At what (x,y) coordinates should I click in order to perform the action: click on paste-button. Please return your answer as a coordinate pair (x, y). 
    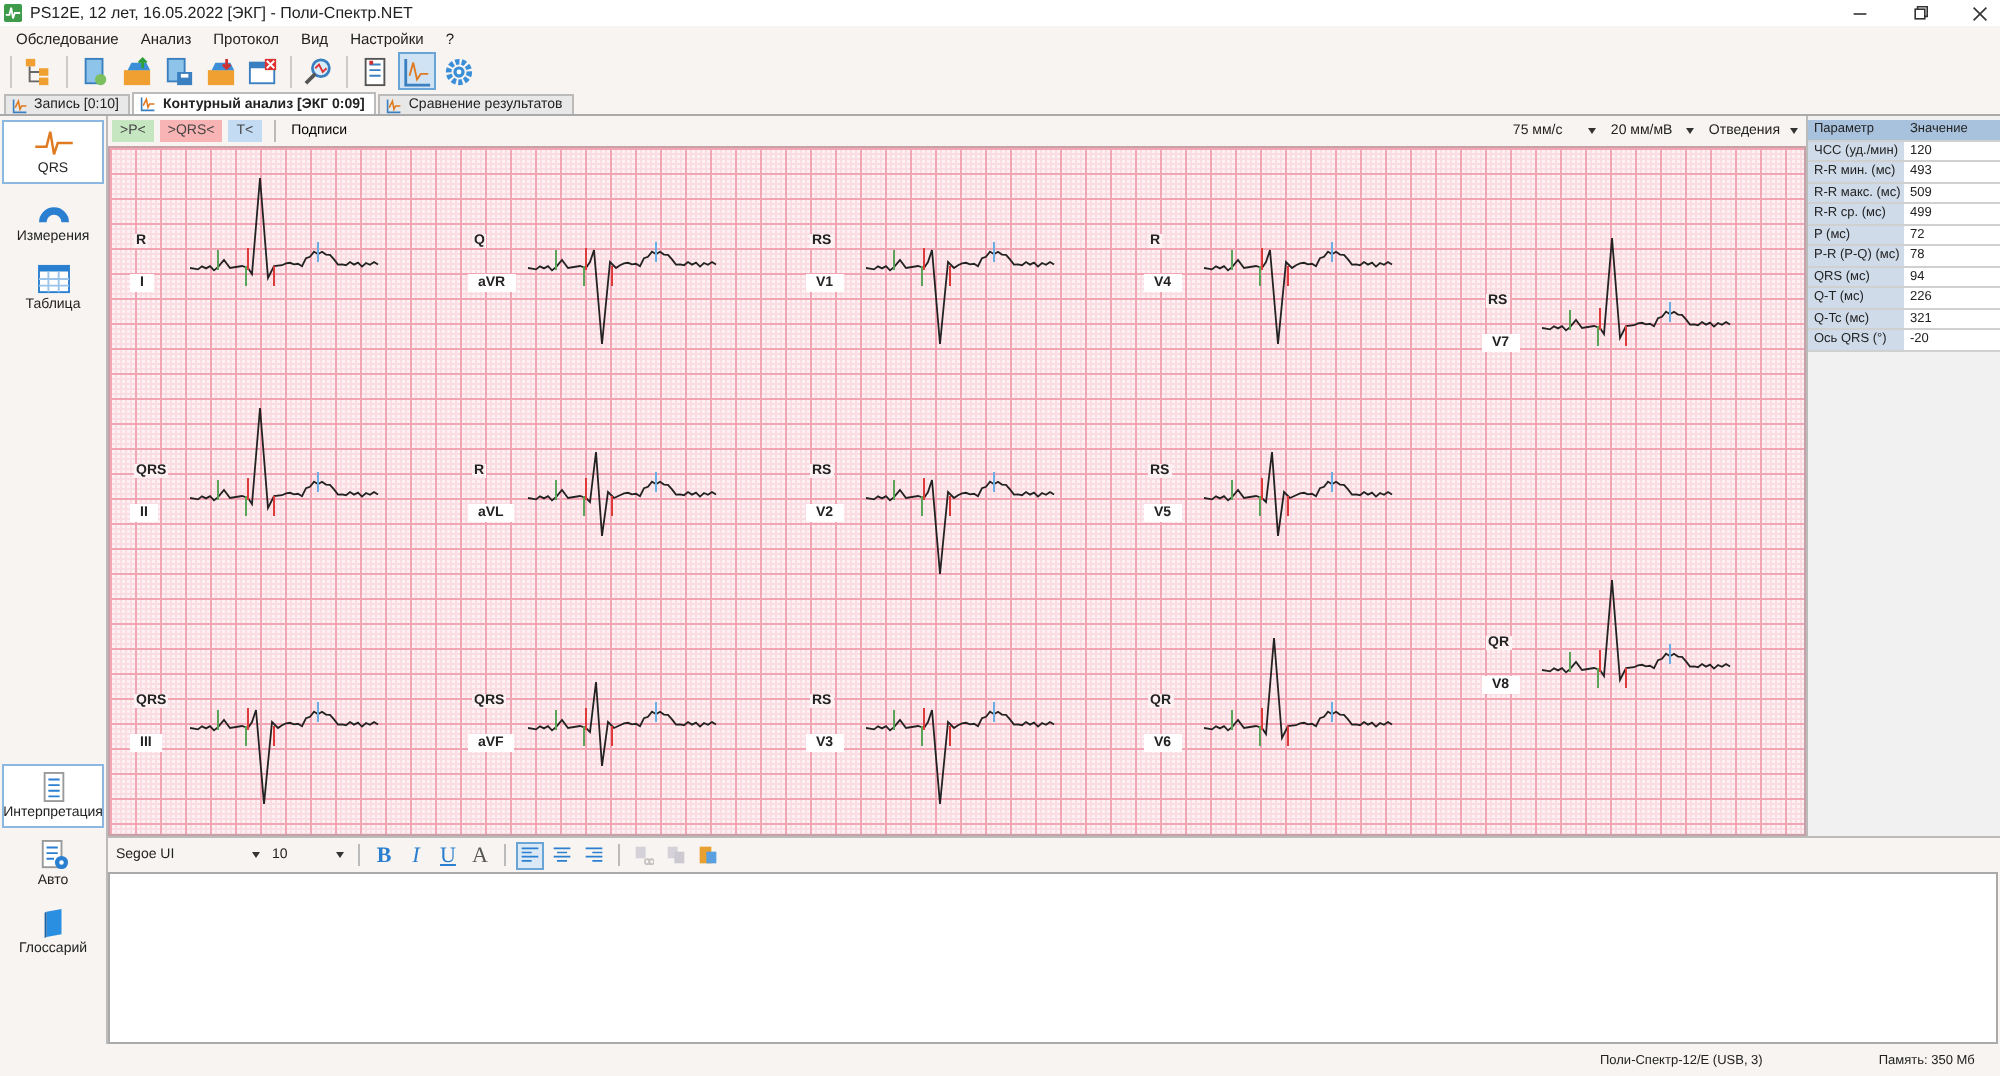
    Looking at the image, I should click on (708, 855).